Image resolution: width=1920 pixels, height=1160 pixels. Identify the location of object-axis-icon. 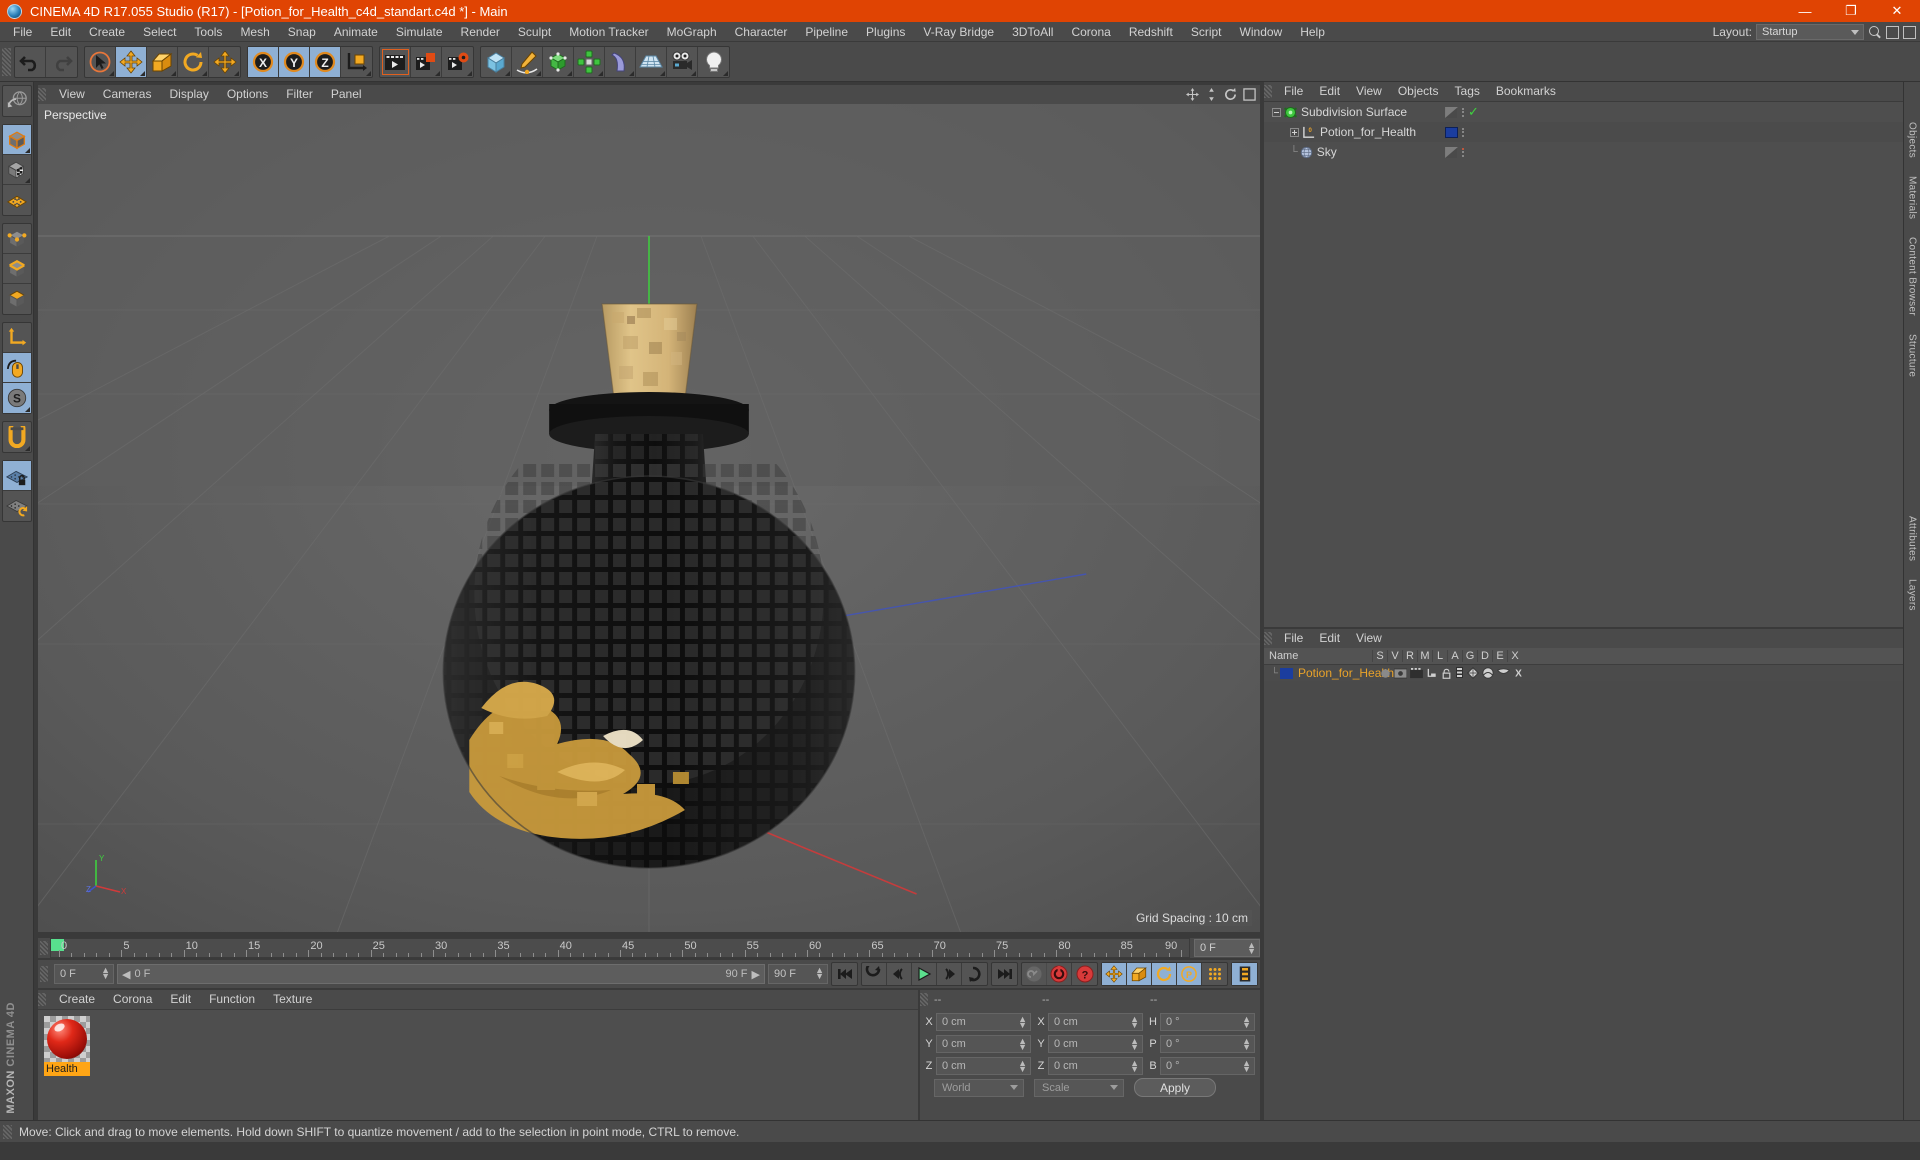
(16, 338).